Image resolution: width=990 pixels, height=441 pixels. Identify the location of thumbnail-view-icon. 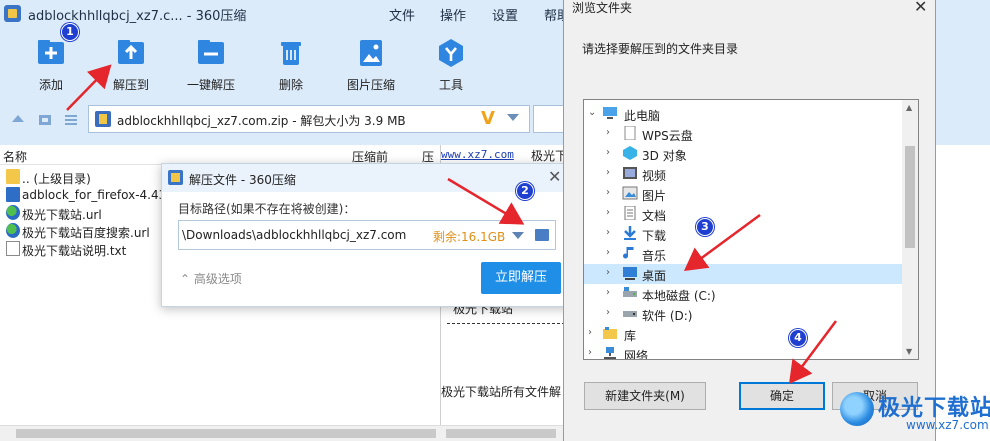
(45, 120).